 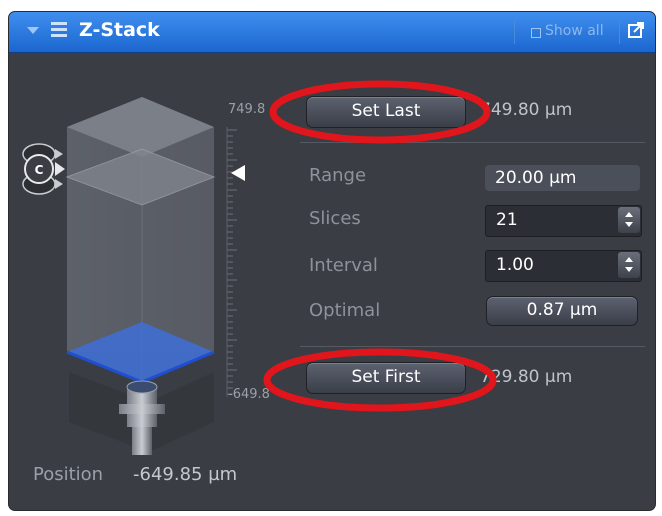 I want to click on panel-title: Z-Stack, so click(x=119, y=30).